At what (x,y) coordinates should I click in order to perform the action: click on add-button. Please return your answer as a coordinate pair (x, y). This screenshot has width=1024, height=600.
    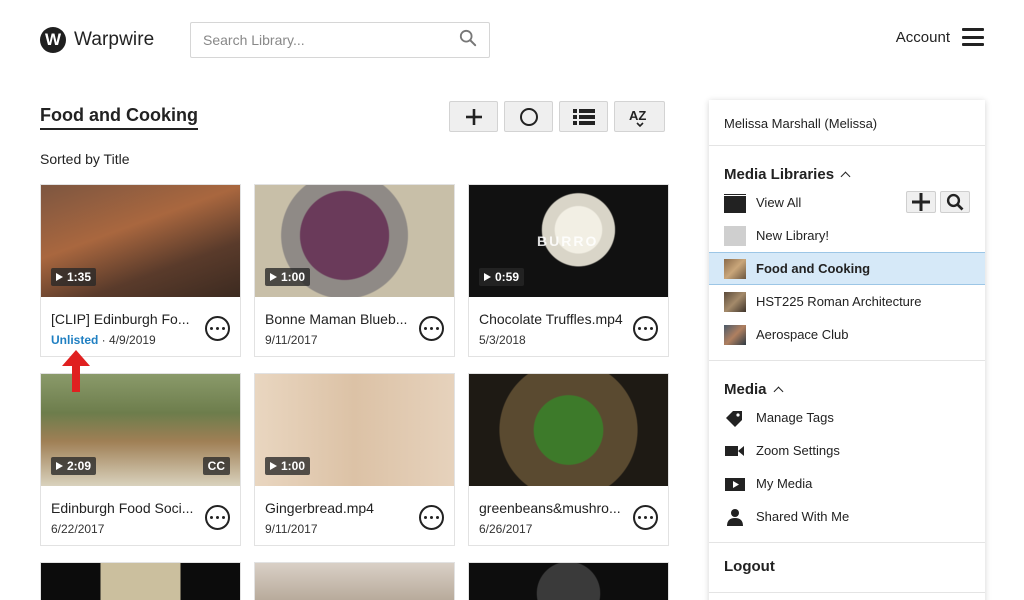
    Looking at the image, I should click on (473, 116).